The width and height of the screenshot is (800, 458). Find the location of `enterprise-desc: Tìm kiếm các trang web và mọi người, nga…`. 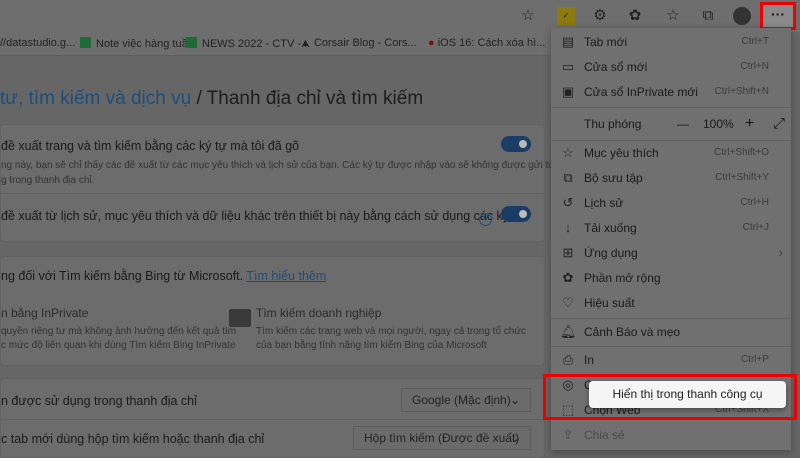

enterprise-desc: Tìm kiếm các trang web và mọi người, nga… is located at coordinates (391, 331).